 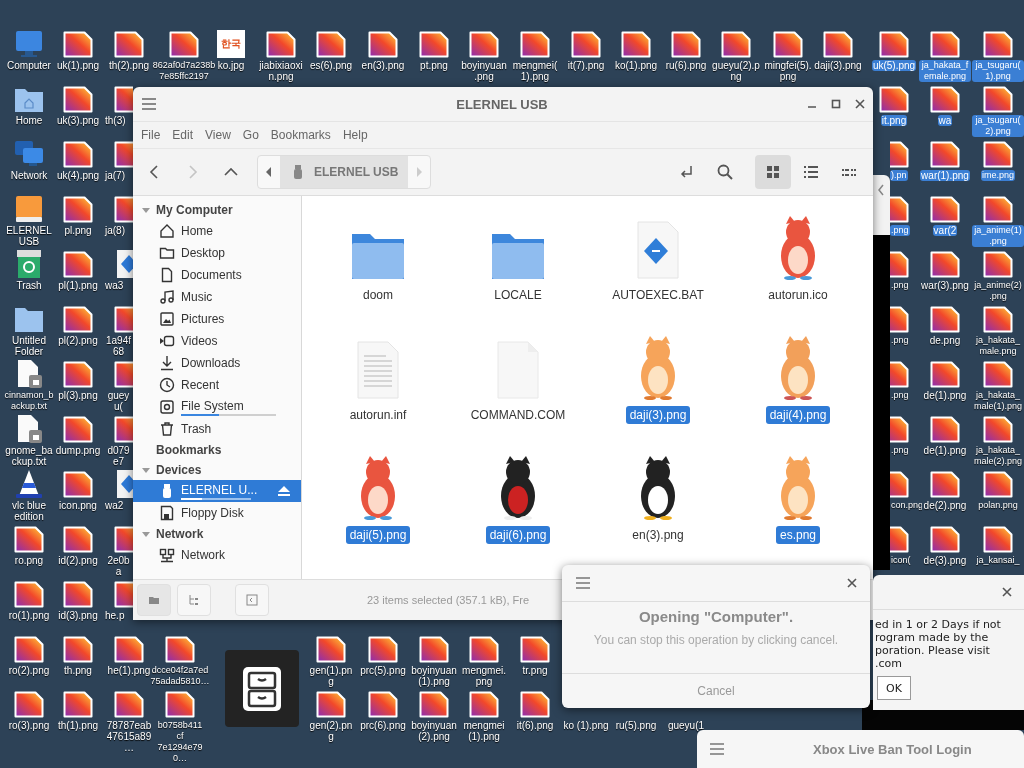 I want to click on icon-label: polan.png, so click(x=998, y=505).